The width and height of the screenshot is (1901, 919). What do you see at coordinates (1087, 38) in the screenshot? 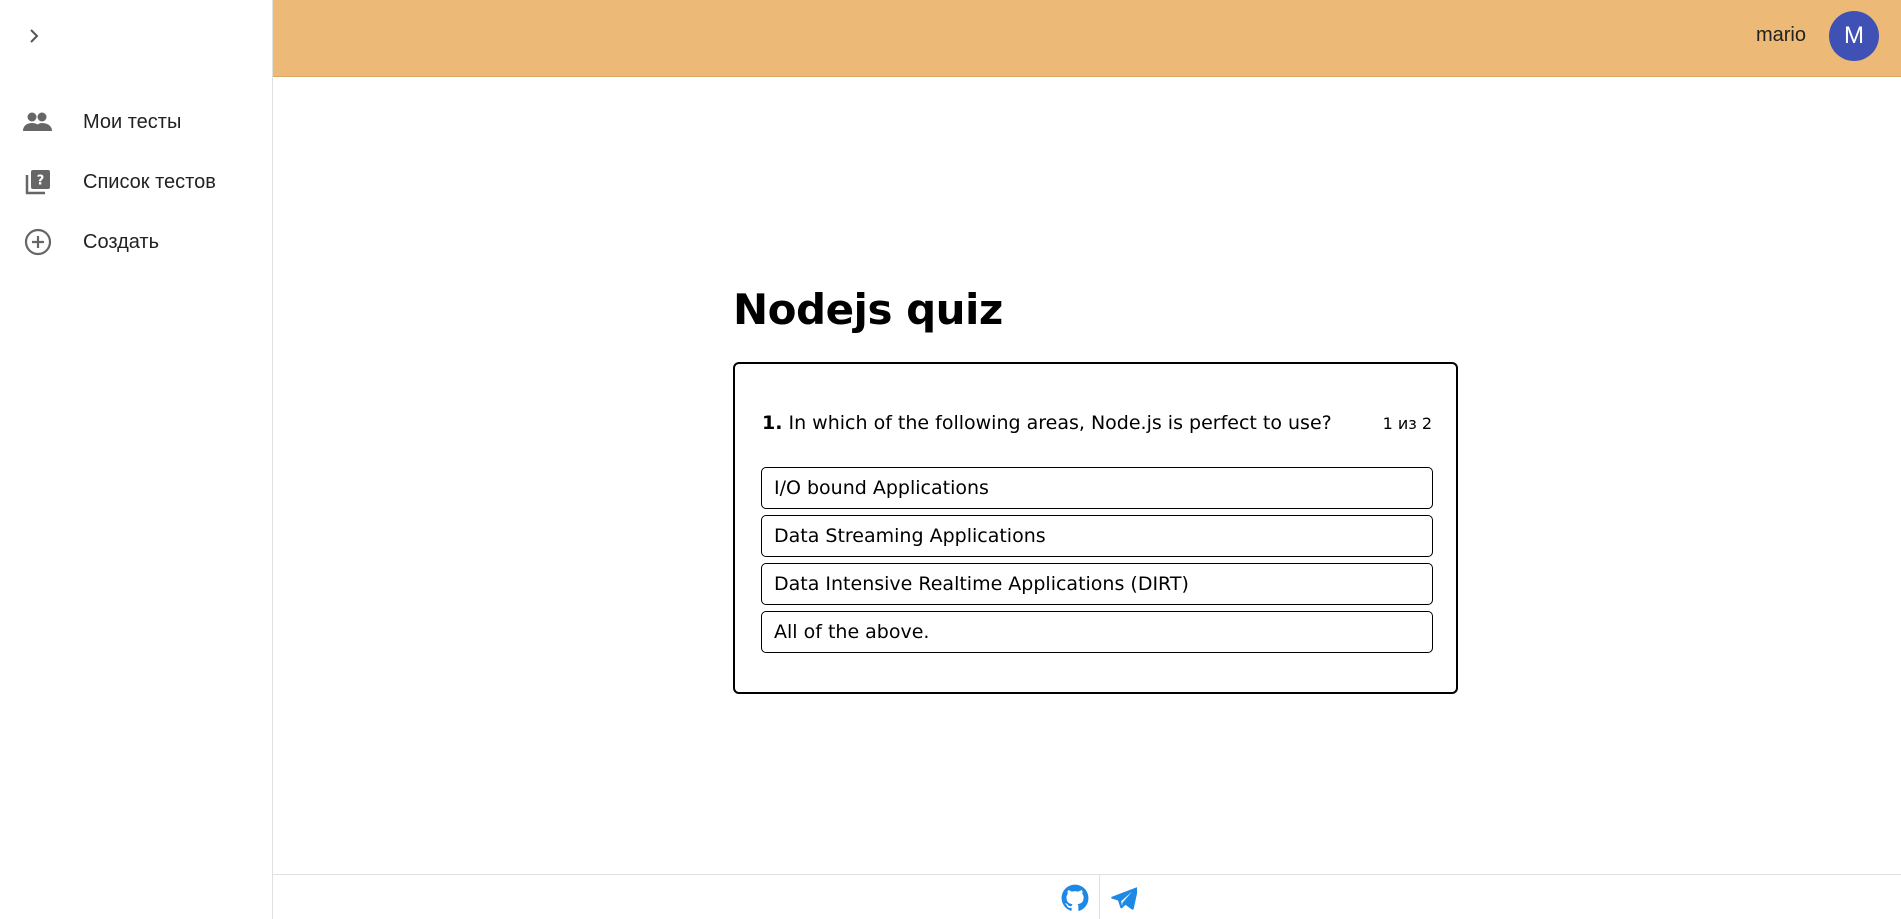
I see `top-header: mario M` at bounding box center [1087, 38].